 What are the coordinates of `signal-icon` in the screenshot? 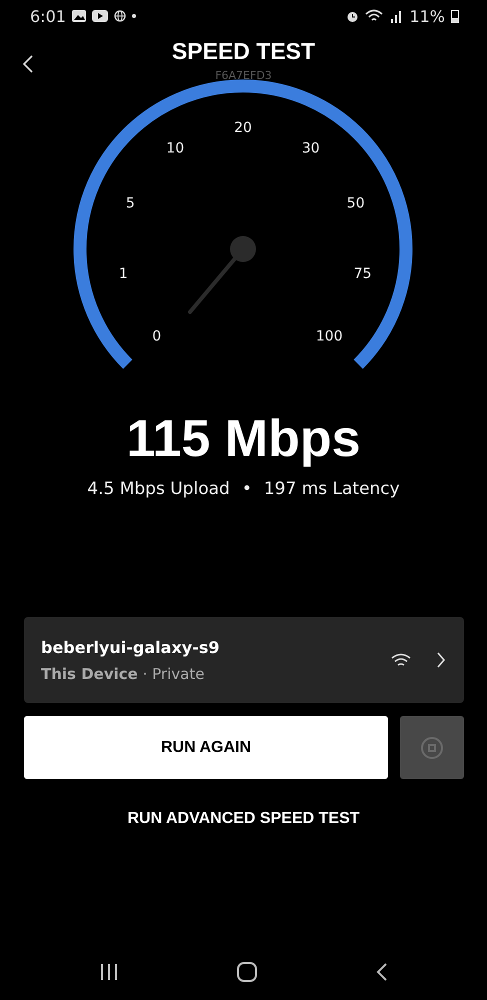 It's located at (396, 16).